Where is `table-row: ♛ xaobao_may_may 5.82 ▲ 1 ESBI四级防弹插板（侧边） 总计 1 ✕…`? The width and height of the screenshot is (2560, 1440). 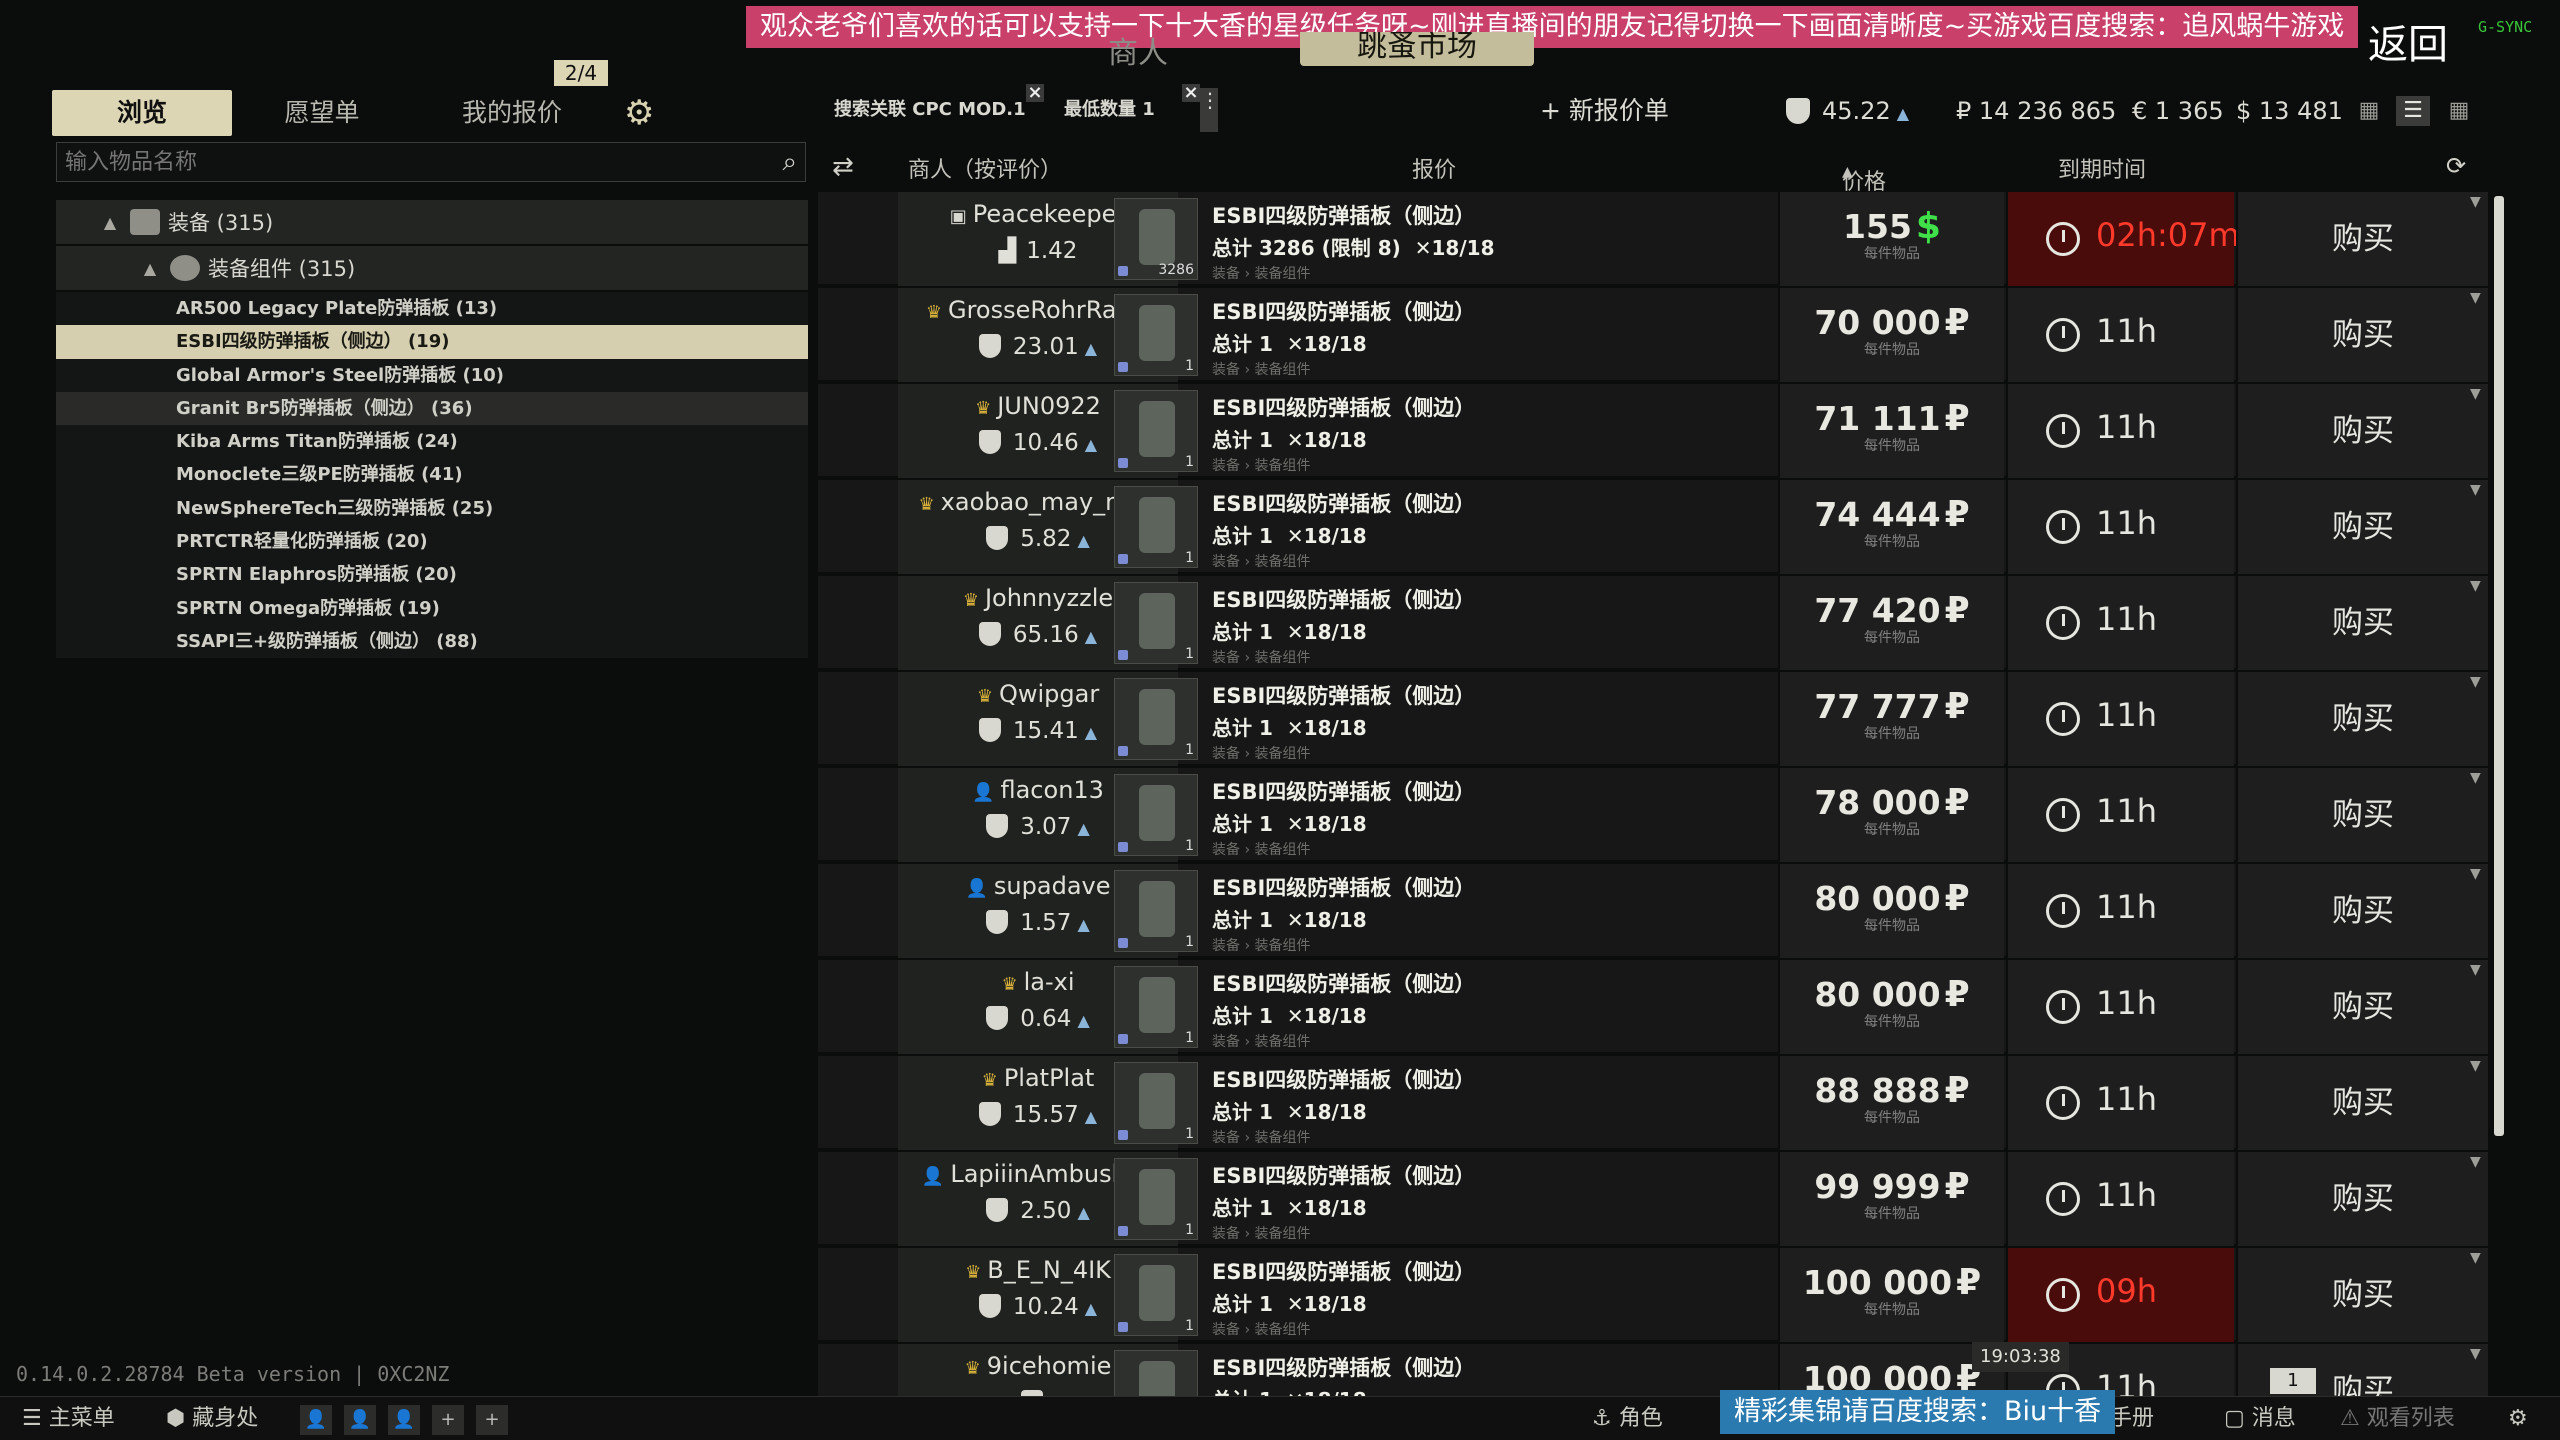
table-row: ♛ xaobao_may_may 5.82 ▲ 1 ESBI四级防弹插板（侧边） 总计 1 ✕… is located at coordinates (1653, 527).